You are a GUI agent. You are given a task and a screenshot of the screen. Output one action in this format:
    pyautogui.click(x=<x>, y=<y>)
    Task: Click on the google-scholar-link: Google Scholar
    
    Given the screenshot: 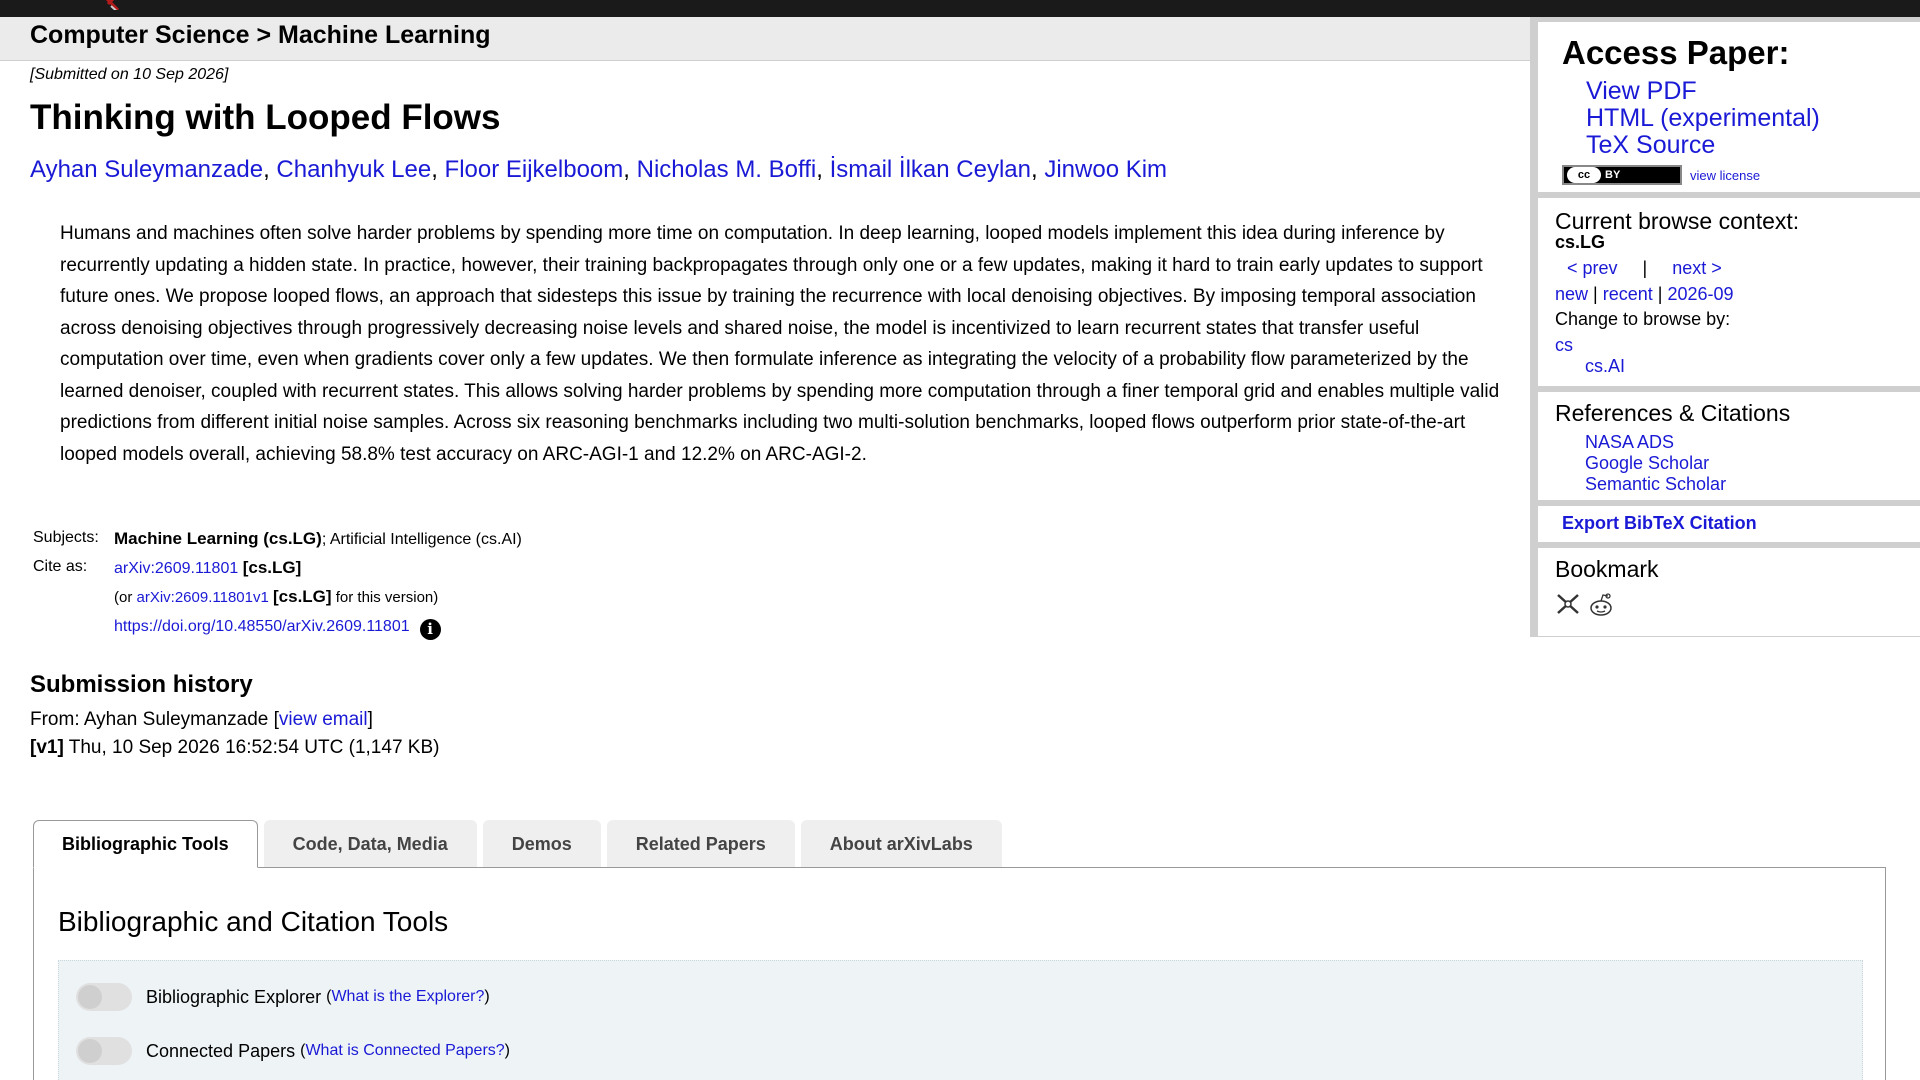 What is the action you would take?
    pyautogui.click(x=1752, y=463)
    